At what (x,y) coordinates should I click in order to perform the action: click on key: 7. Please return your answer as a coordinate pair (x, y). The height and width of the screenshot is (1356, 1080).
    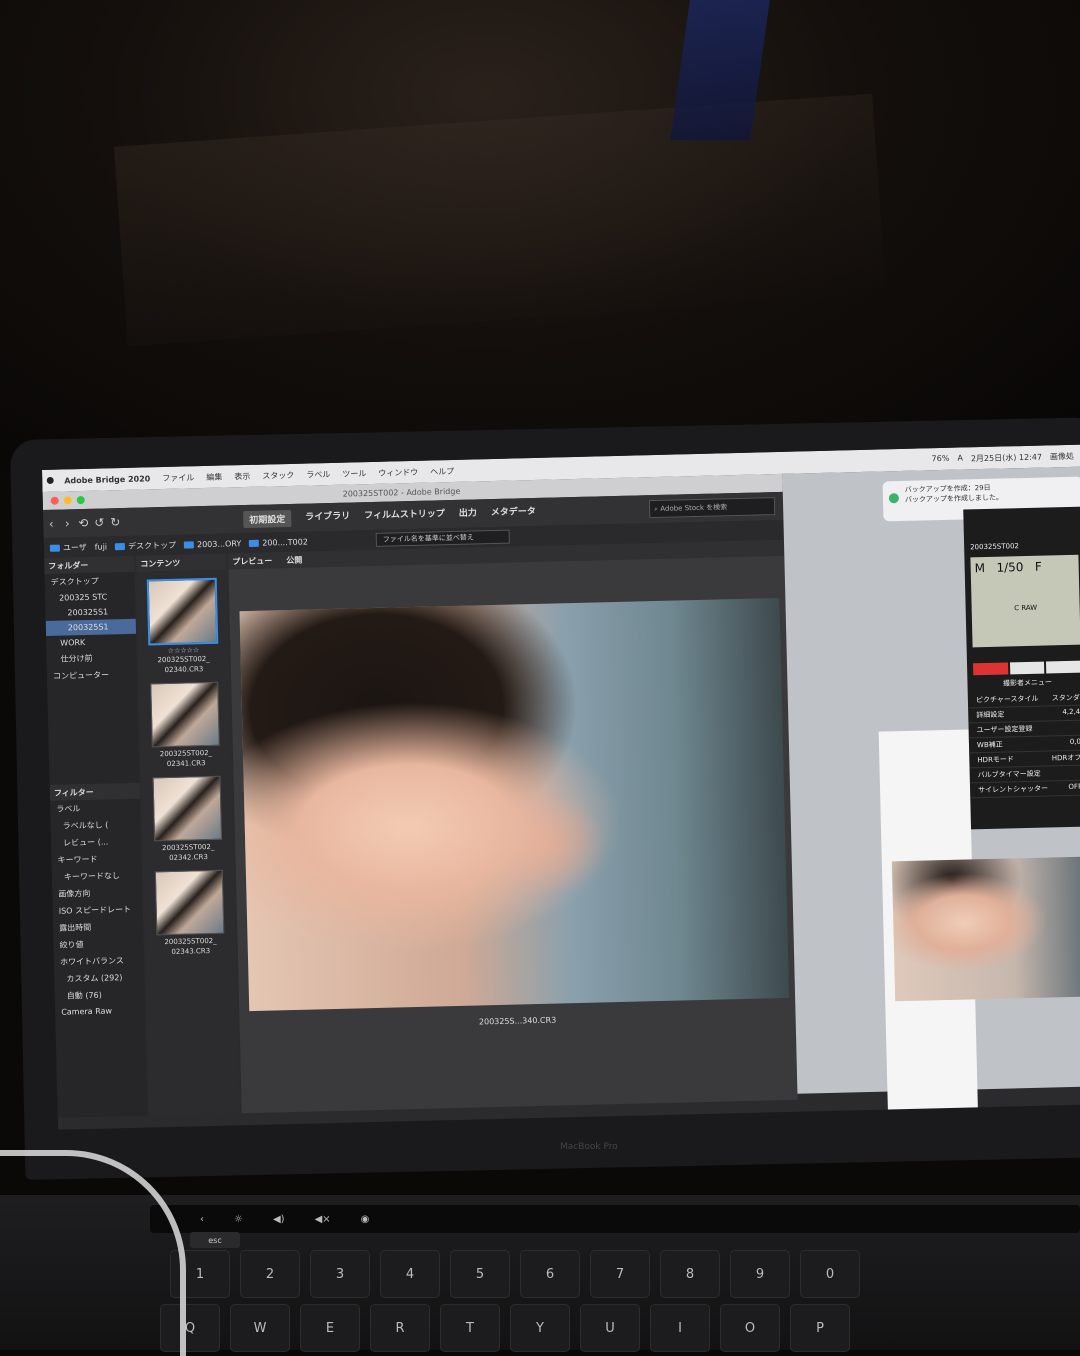
    Looking at the image, I should click on (620, 1274).